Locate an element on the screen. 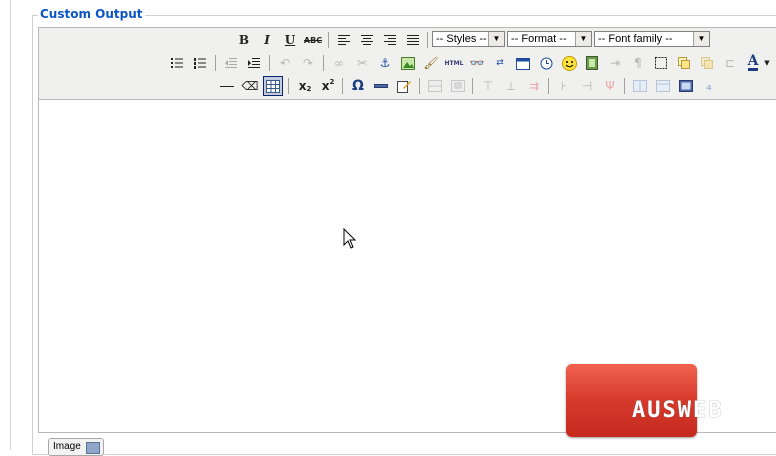  delete-row-icon: ⇉ is located at coordinates (534, 86).